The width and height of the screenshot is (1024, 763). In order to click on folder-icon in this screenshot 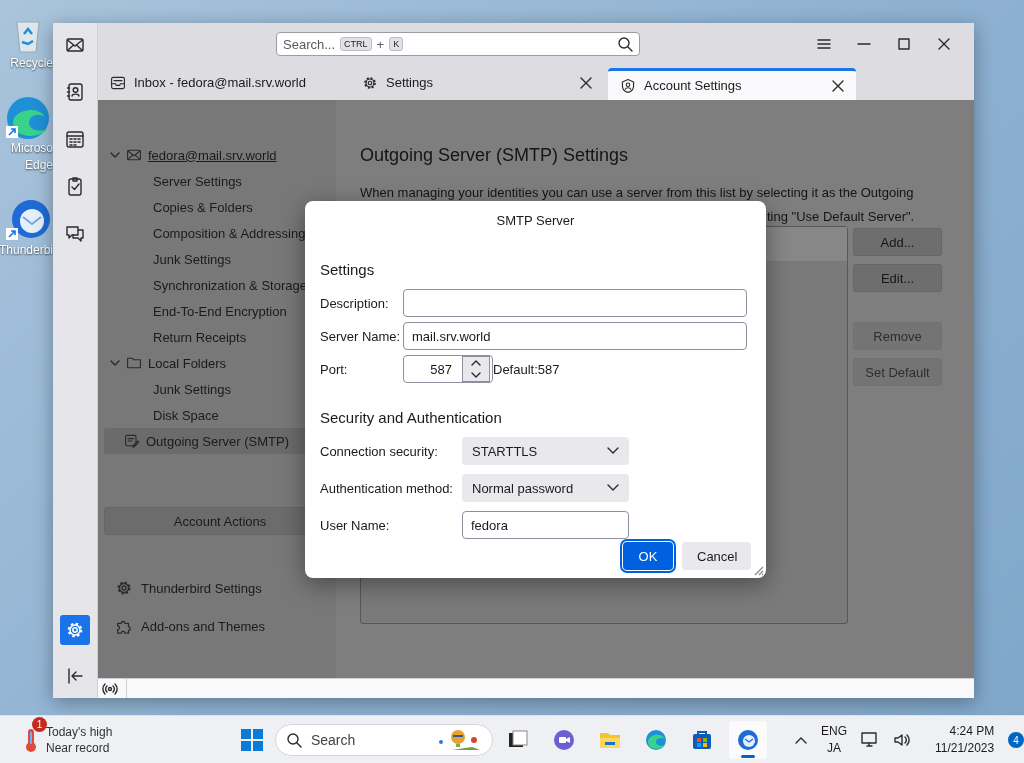, I will do `click(134, 363)`.